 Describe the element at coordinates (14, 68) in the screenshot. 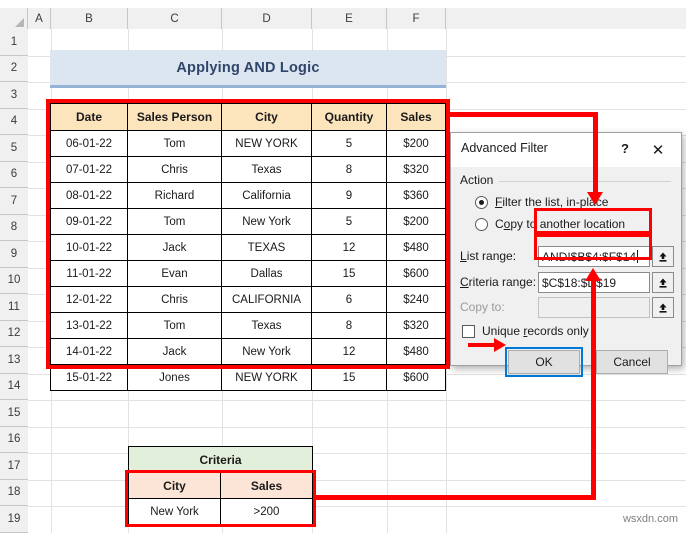

I see `row-header-2: 2` at that location.